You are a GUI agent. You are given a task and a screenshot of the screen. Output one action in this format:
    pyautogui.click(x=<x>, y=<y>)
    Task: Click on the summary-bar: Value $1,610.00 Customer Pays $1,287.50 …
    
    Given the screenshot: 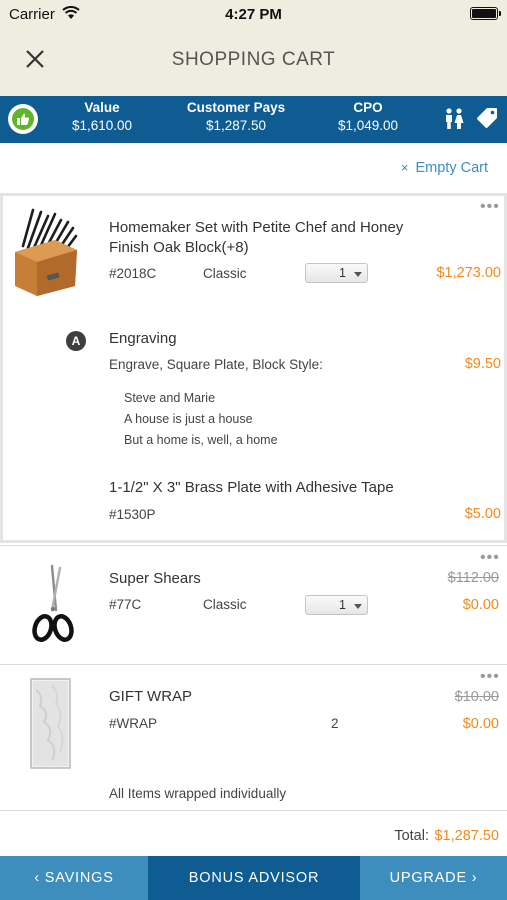 What is the action you would take?
    pyautogui.click(x=253, y=119)
    